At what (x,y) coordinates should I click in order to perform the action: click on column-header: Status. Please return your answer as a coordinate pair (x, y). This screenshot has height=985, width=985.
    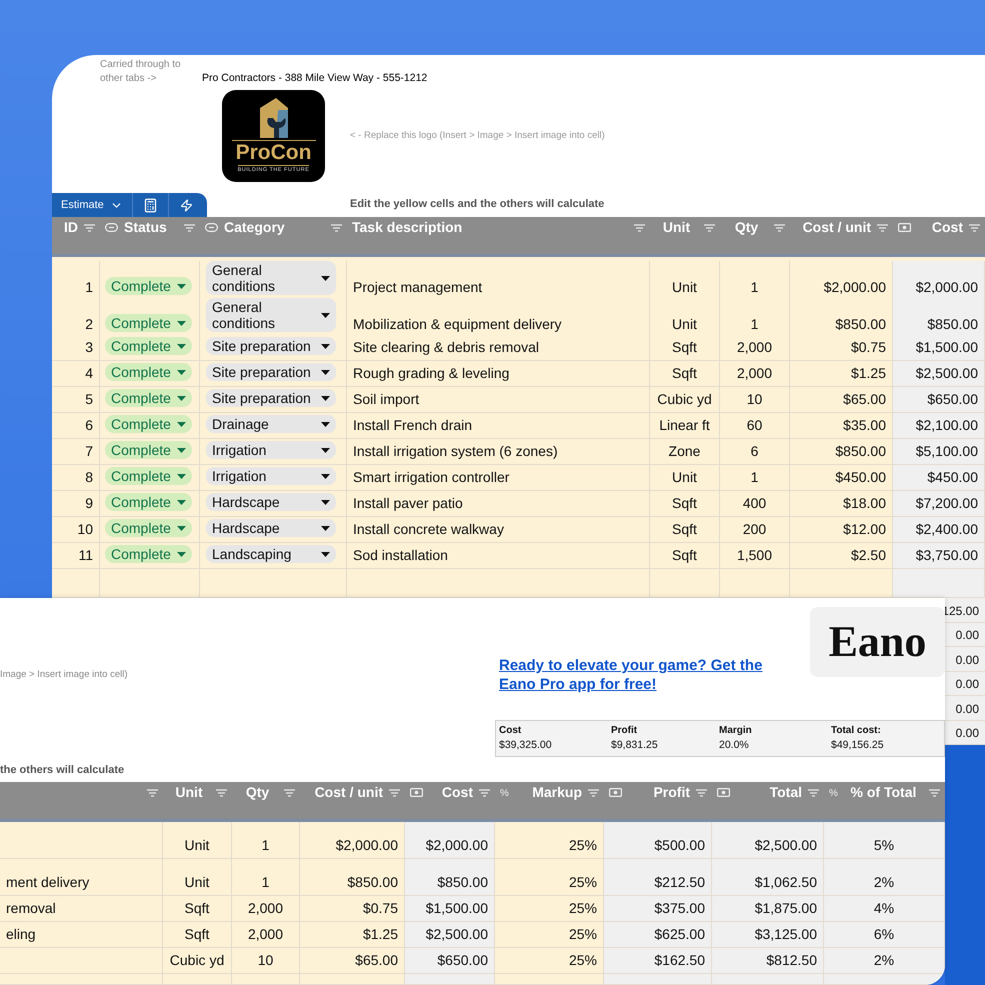
    Looking at the image, I should click on (145, 227).